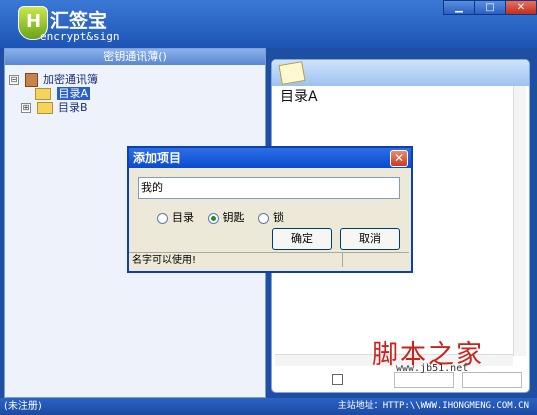 This screenshot has height=415, width=537. Describe the element at coordinates (175, 217) in the screenshot. I see `radio-directory: 目录` at that location.